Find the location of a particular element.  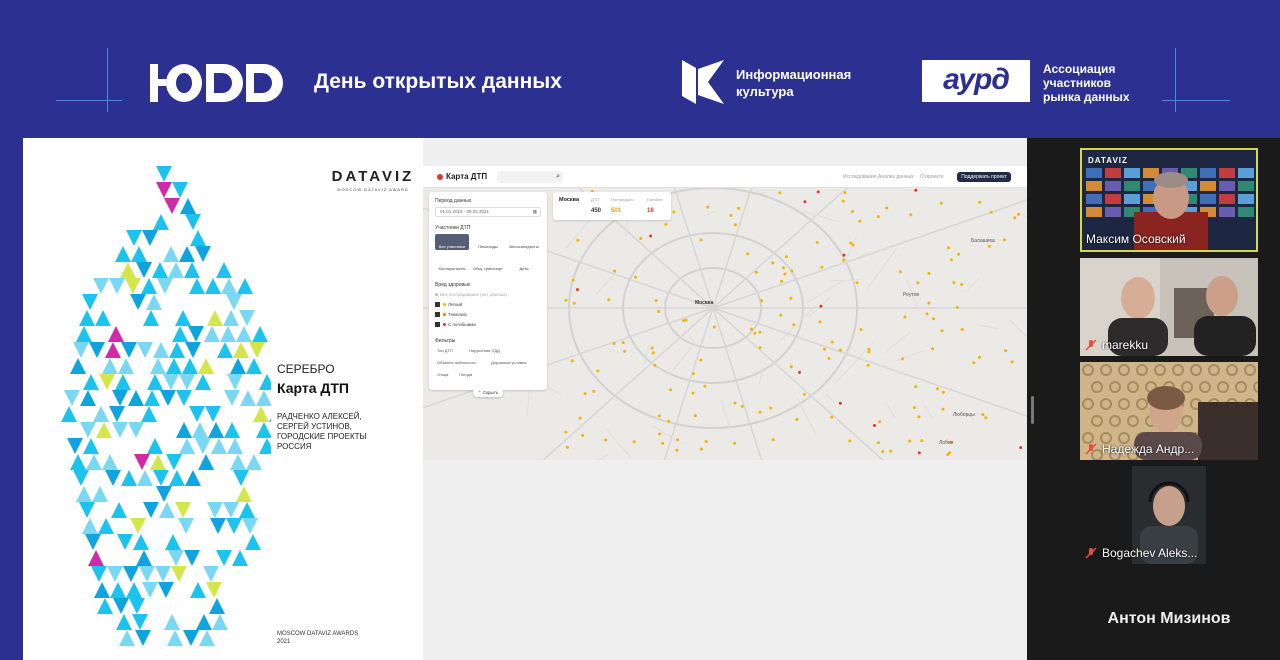

filter-chip: Погода is located at coordinates (465, 374).